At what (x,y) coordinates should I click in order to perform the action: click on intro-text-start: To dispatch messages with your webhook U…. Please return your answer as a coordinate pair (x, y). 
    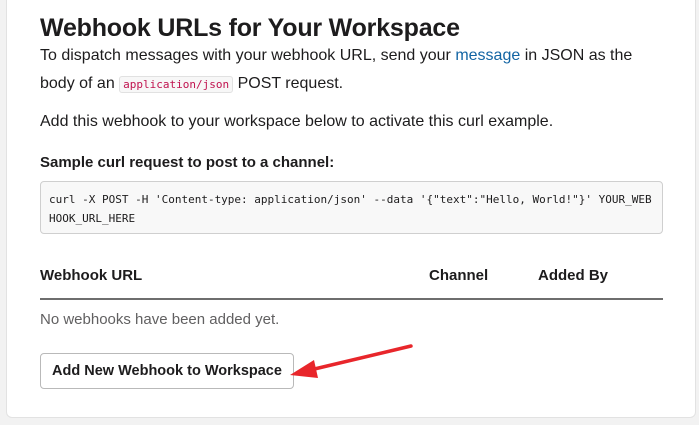
    Looking at the image, I should click on (248, 55).